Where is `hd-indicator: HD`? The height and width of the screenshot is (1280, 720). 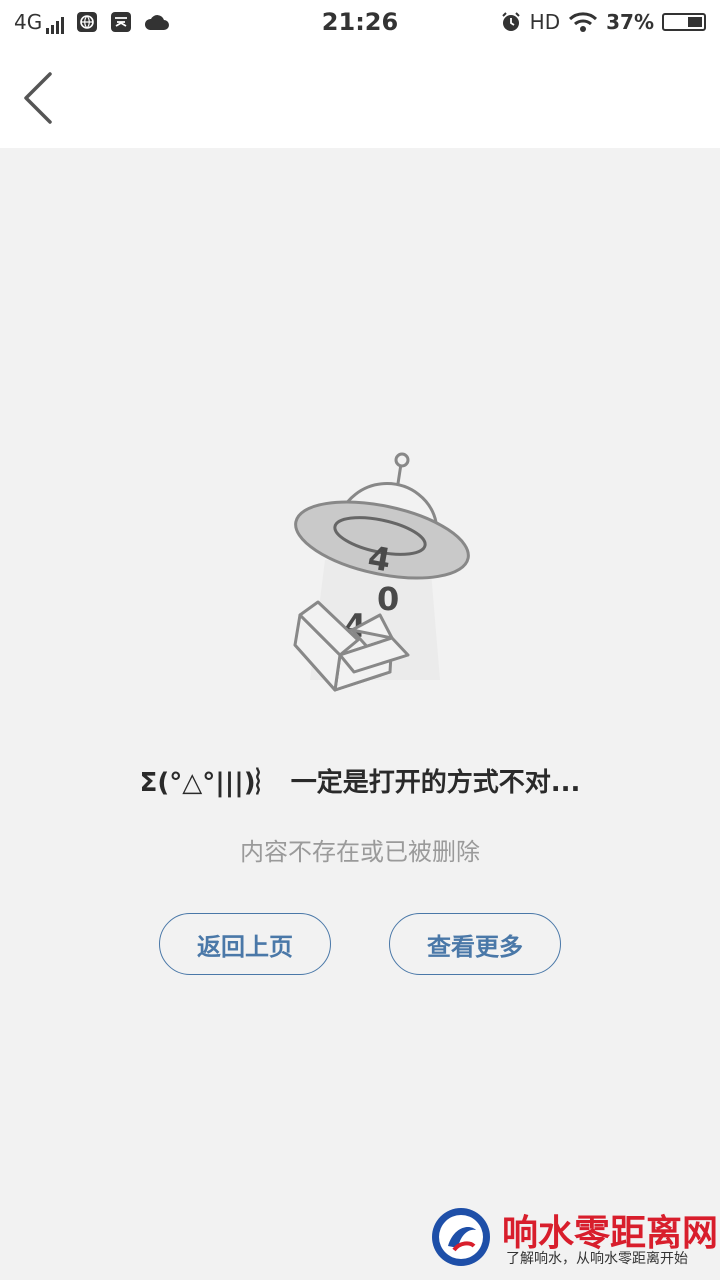
hd-indicator: HD is located at coordinates (545, 22).